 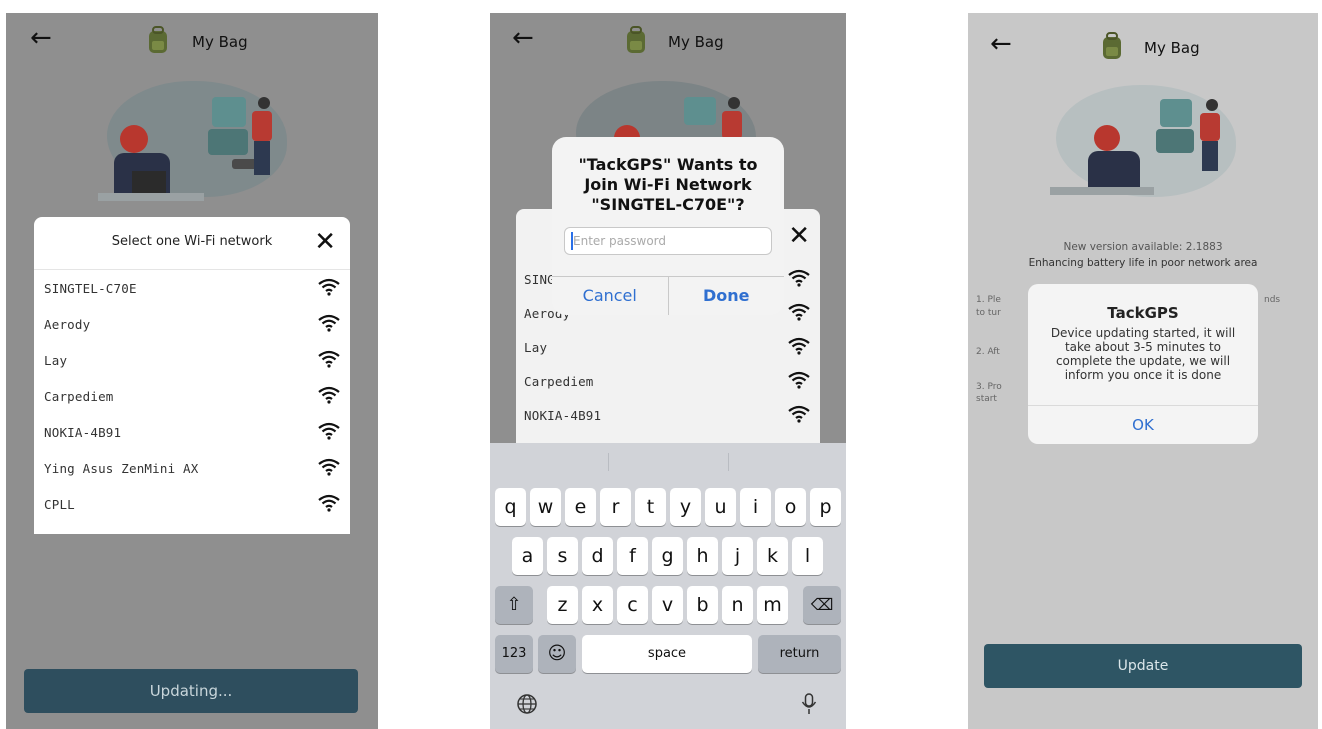 I want to click on key-o: o, so click(x=790, y=507).